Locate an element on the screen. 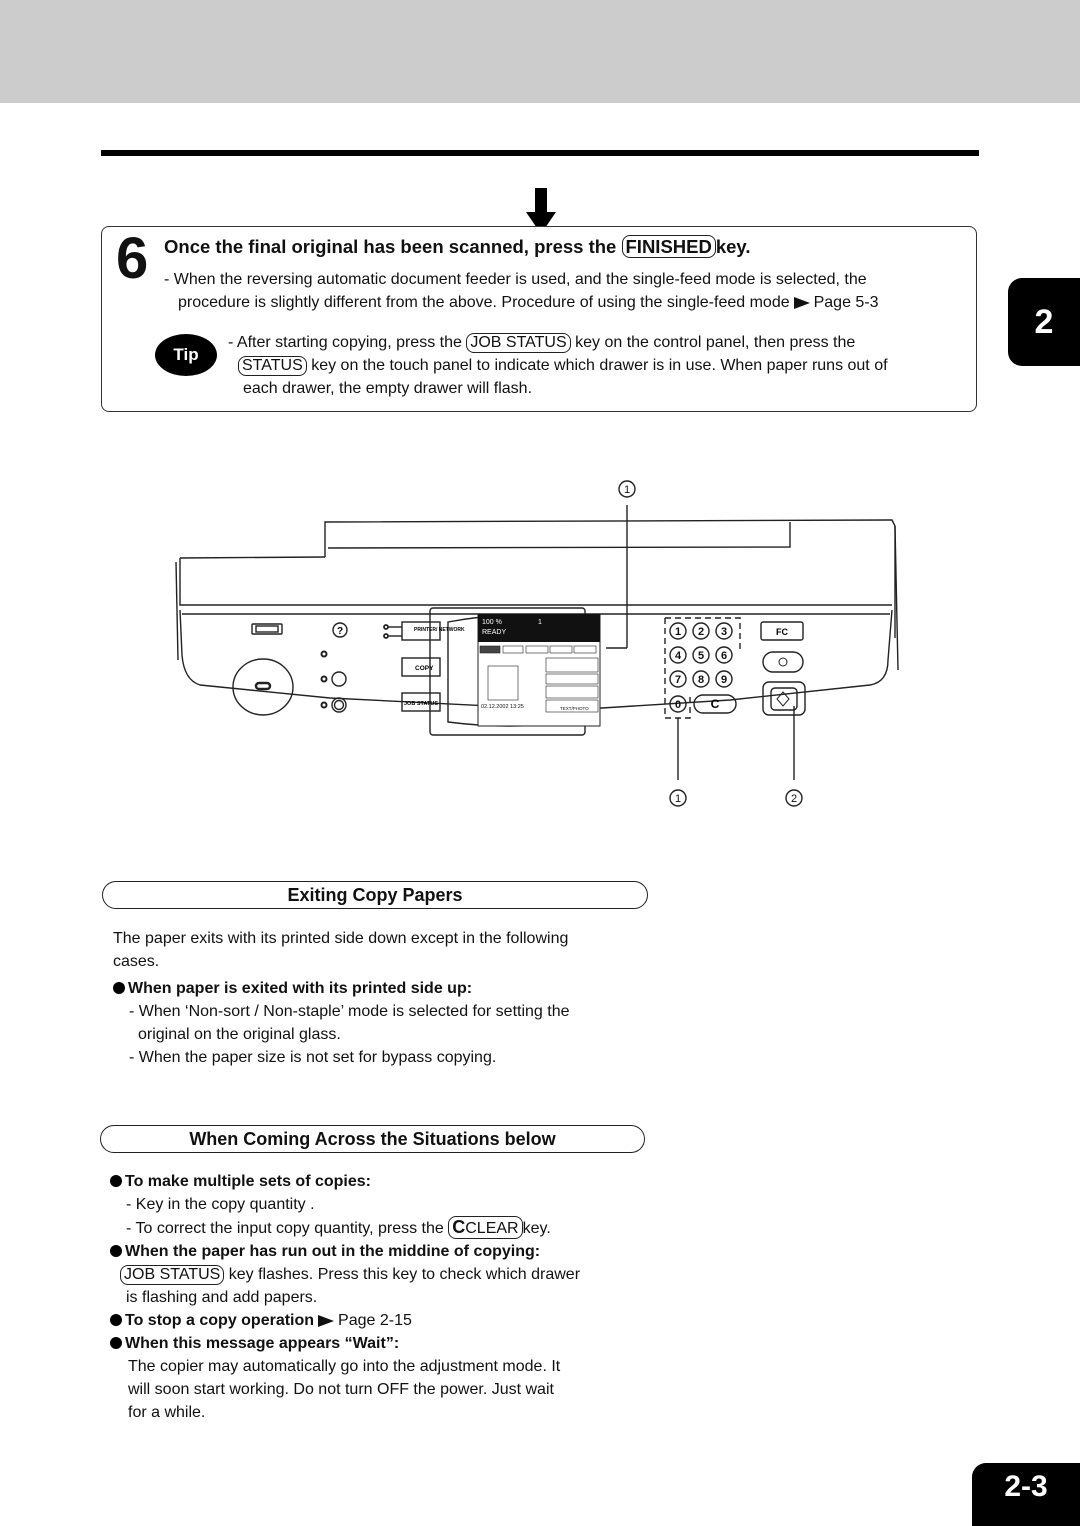 This screenshot has height=1526, width=1080. tip-badge: Tip is located at coordinates (186, 355).